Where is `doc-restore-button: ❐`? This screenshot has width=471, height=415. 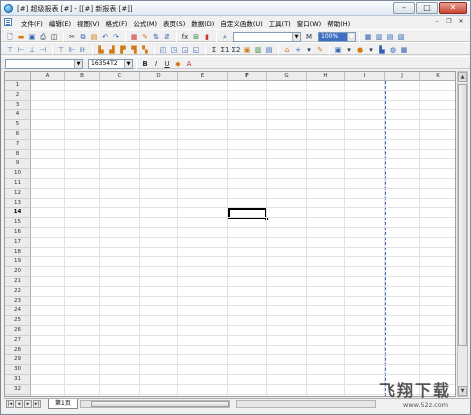 doc-restore-button: ❐ is located at coordinates (449, 21).